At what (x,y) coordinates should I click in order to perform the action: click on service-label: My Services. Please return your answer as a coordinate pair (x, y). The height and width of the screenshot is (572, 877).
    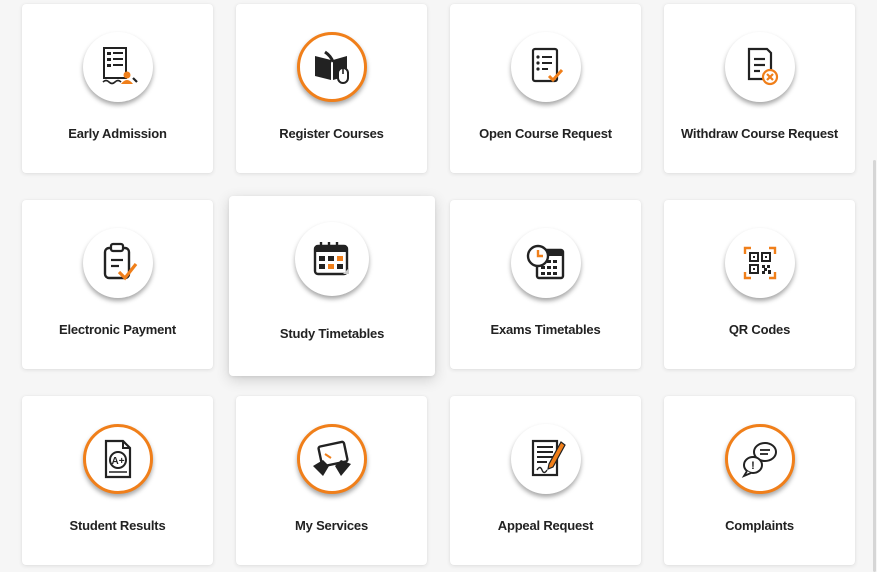
    Looking at the image, I should click on (331, 525).